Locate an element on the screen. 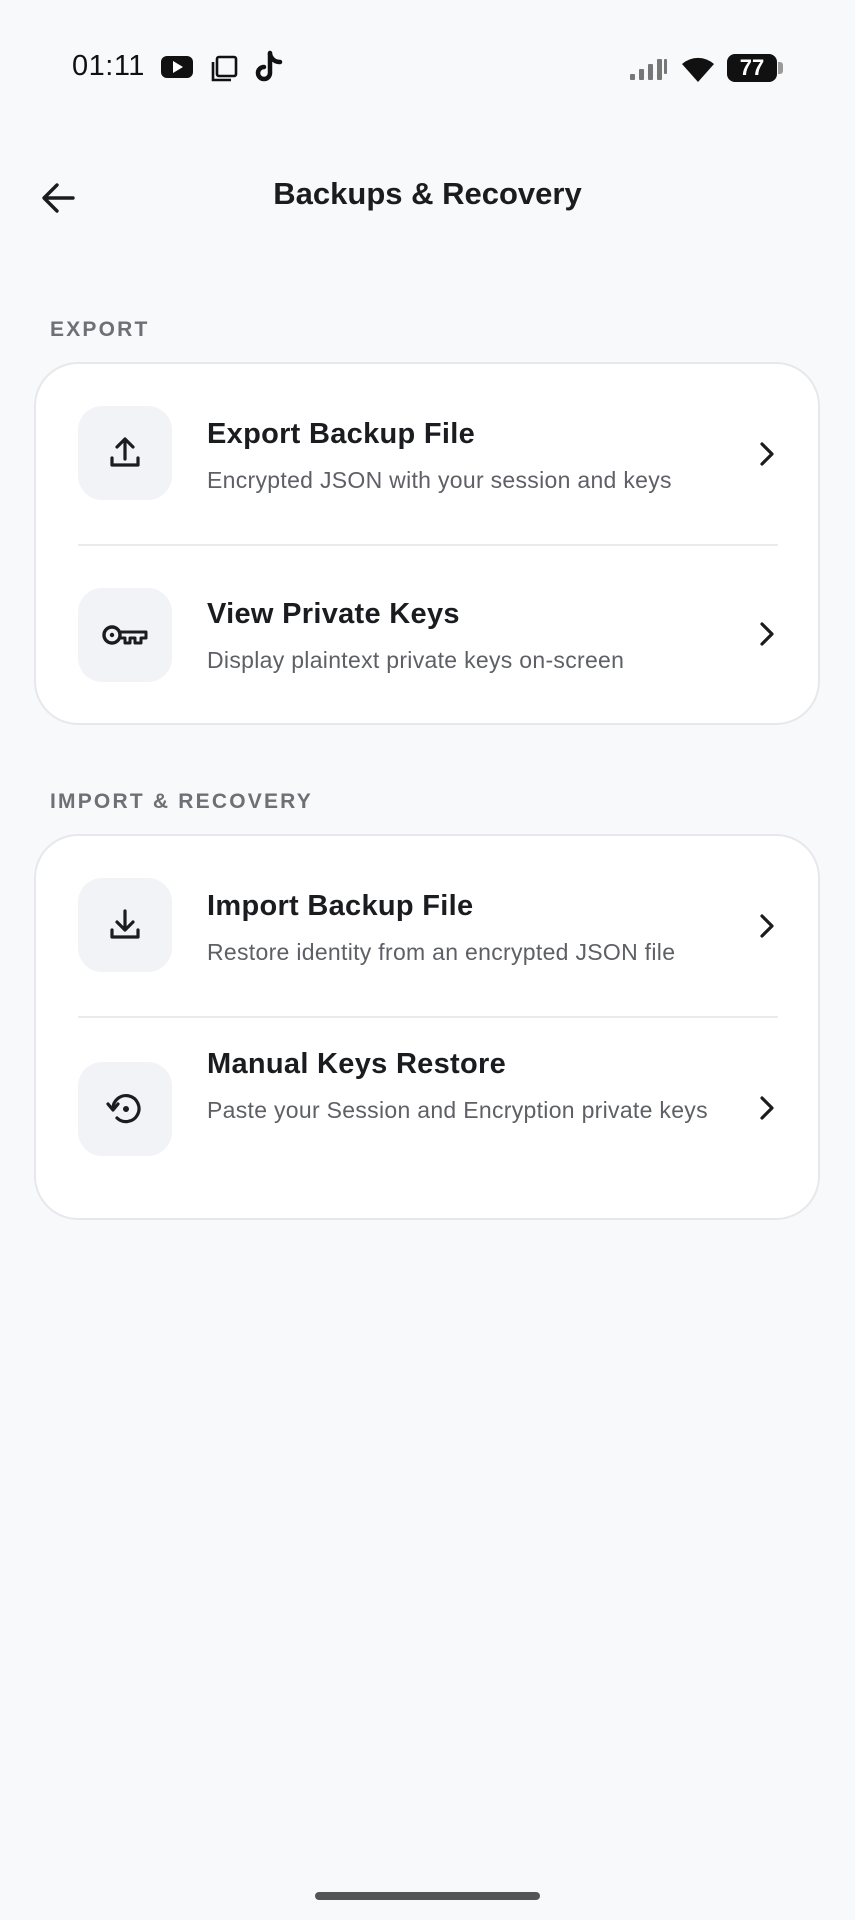 This screenshot has width=855, height=1920. download-icon is located at coordinates (125, 924).